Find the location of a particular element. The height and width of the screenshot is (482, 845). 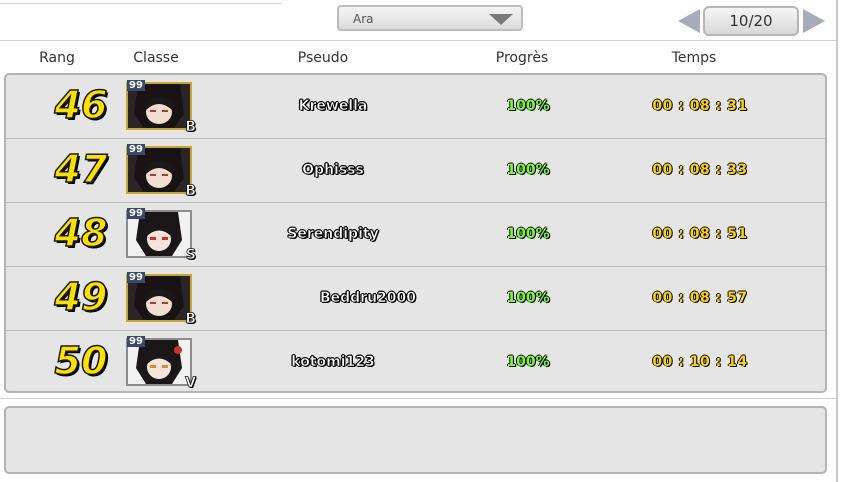

table-row: 50 99 V kotomi123 100% 00 : 10 : 14 is located at coordinates (415, 361).